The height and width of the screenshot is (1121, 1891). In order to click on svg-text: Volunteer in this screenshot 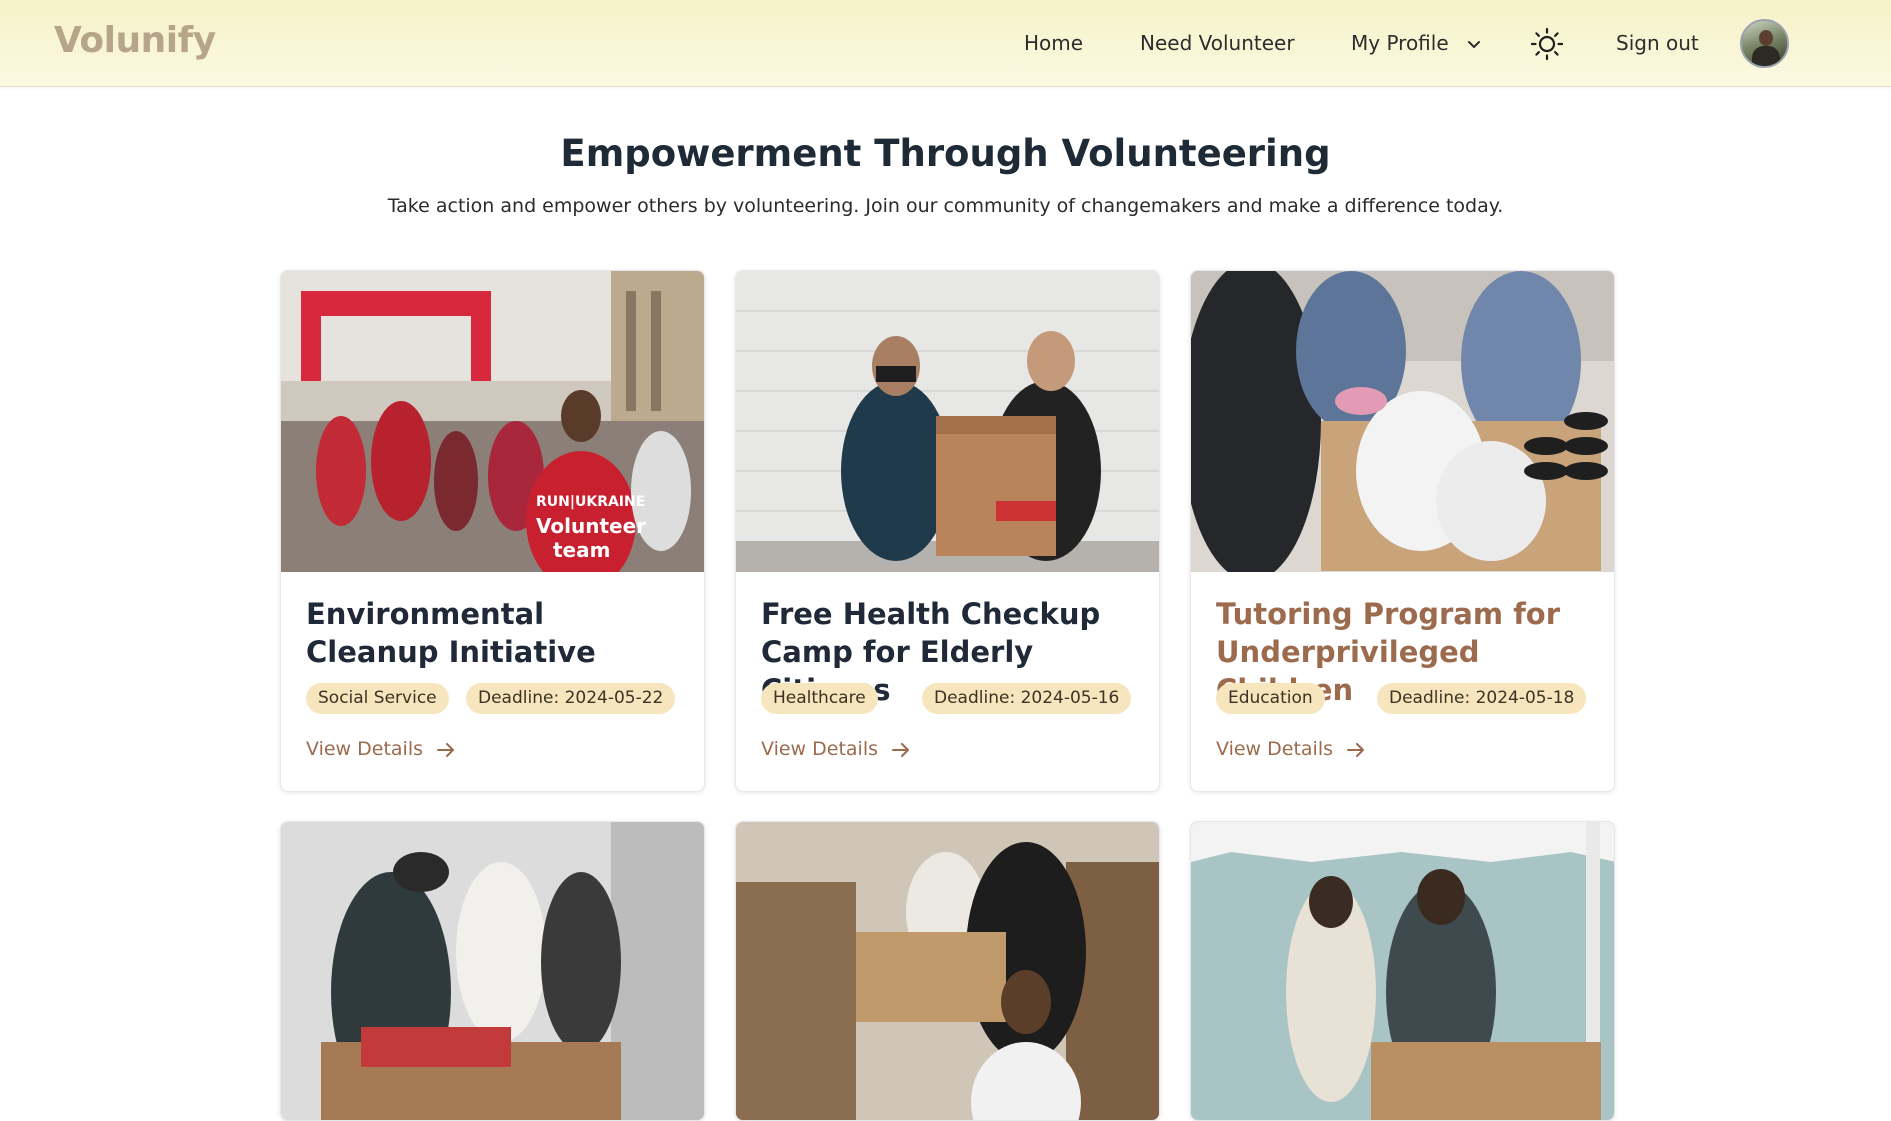, I will do `click(591, 526)`.